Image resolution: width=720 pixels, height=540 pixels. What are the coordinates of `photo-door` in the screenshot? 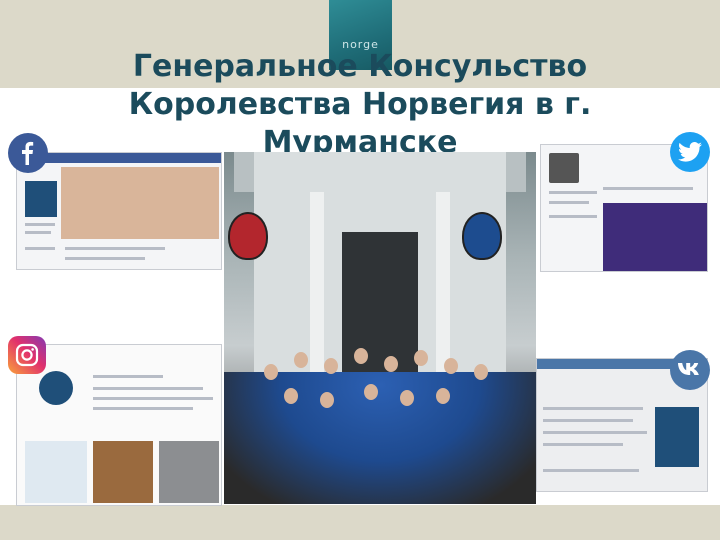 It's located at (380, 302).